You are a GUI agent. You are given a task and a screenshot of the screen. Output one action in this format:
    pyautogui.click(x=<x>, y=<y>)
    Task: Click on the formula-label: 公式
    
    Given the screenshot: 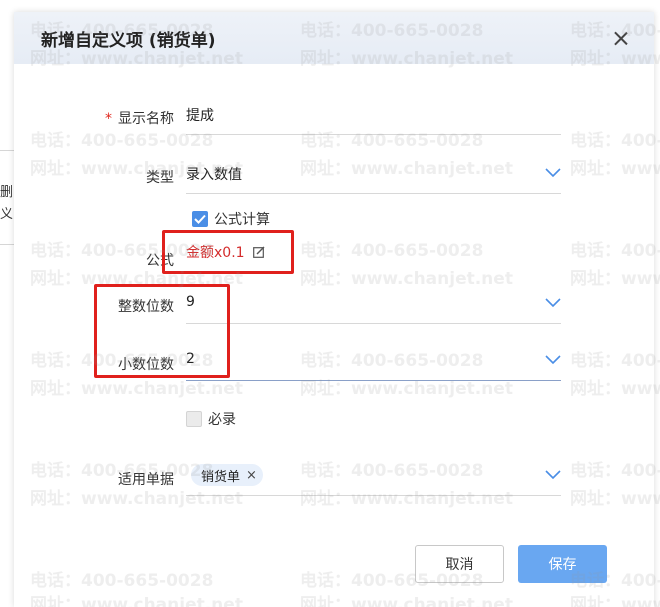 What is the action you would take?
    pyautogui.click(x=160, y=261)
    